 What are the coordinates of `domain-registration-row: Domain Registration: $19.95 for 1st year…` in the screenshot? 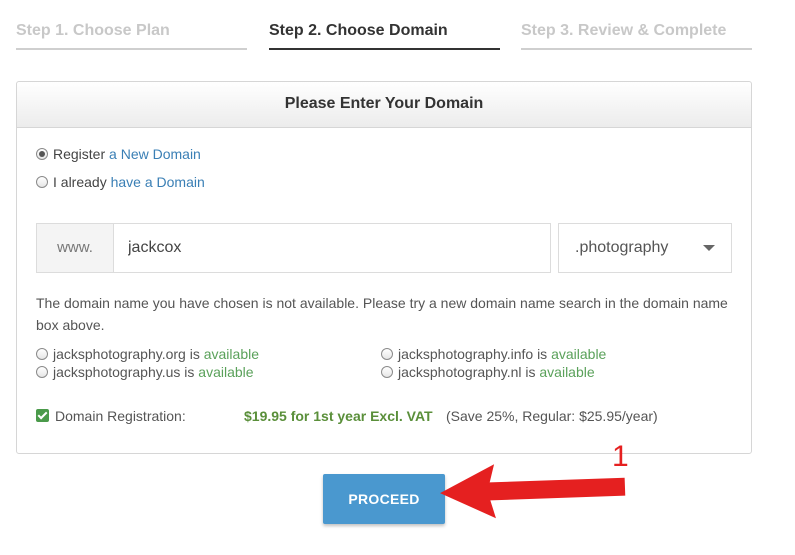 It's located at (386, 416).